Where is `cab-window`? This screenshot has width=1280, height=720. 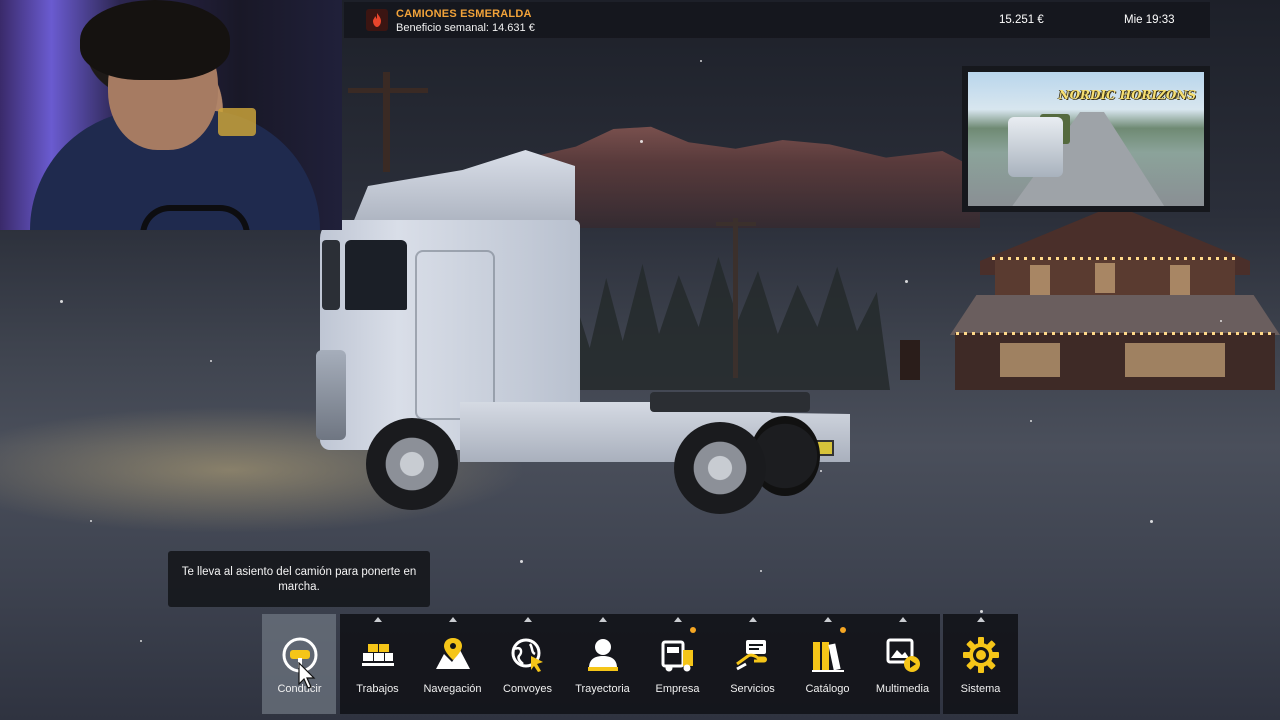
cab-window is located at coordinates (376, 275).